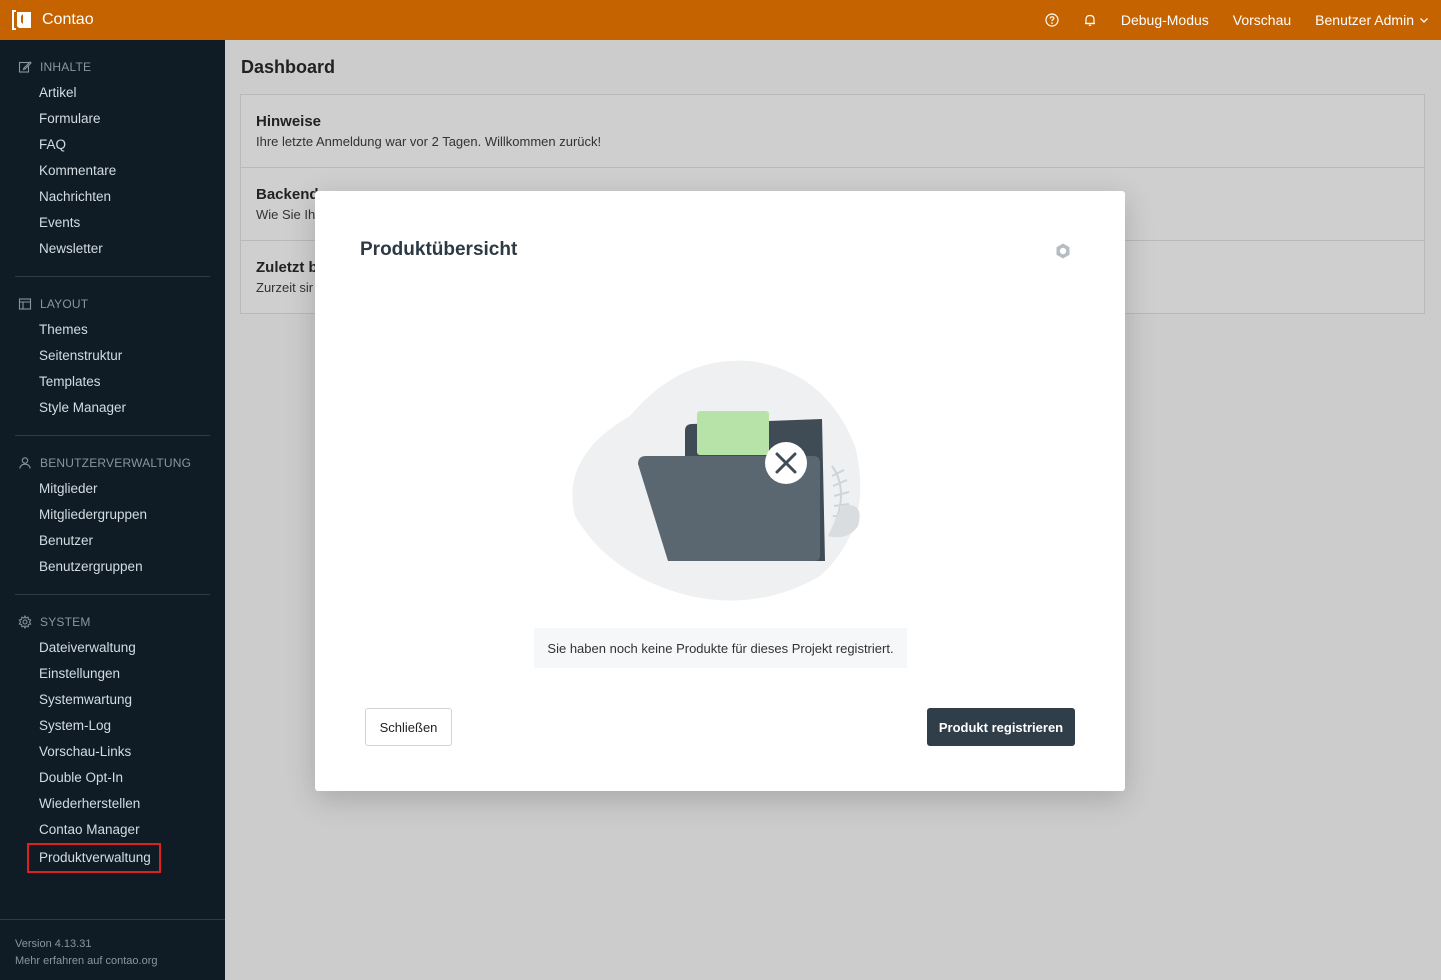 The image size is (1441, 980). I want to click on layout-icon, so click(25, 304).